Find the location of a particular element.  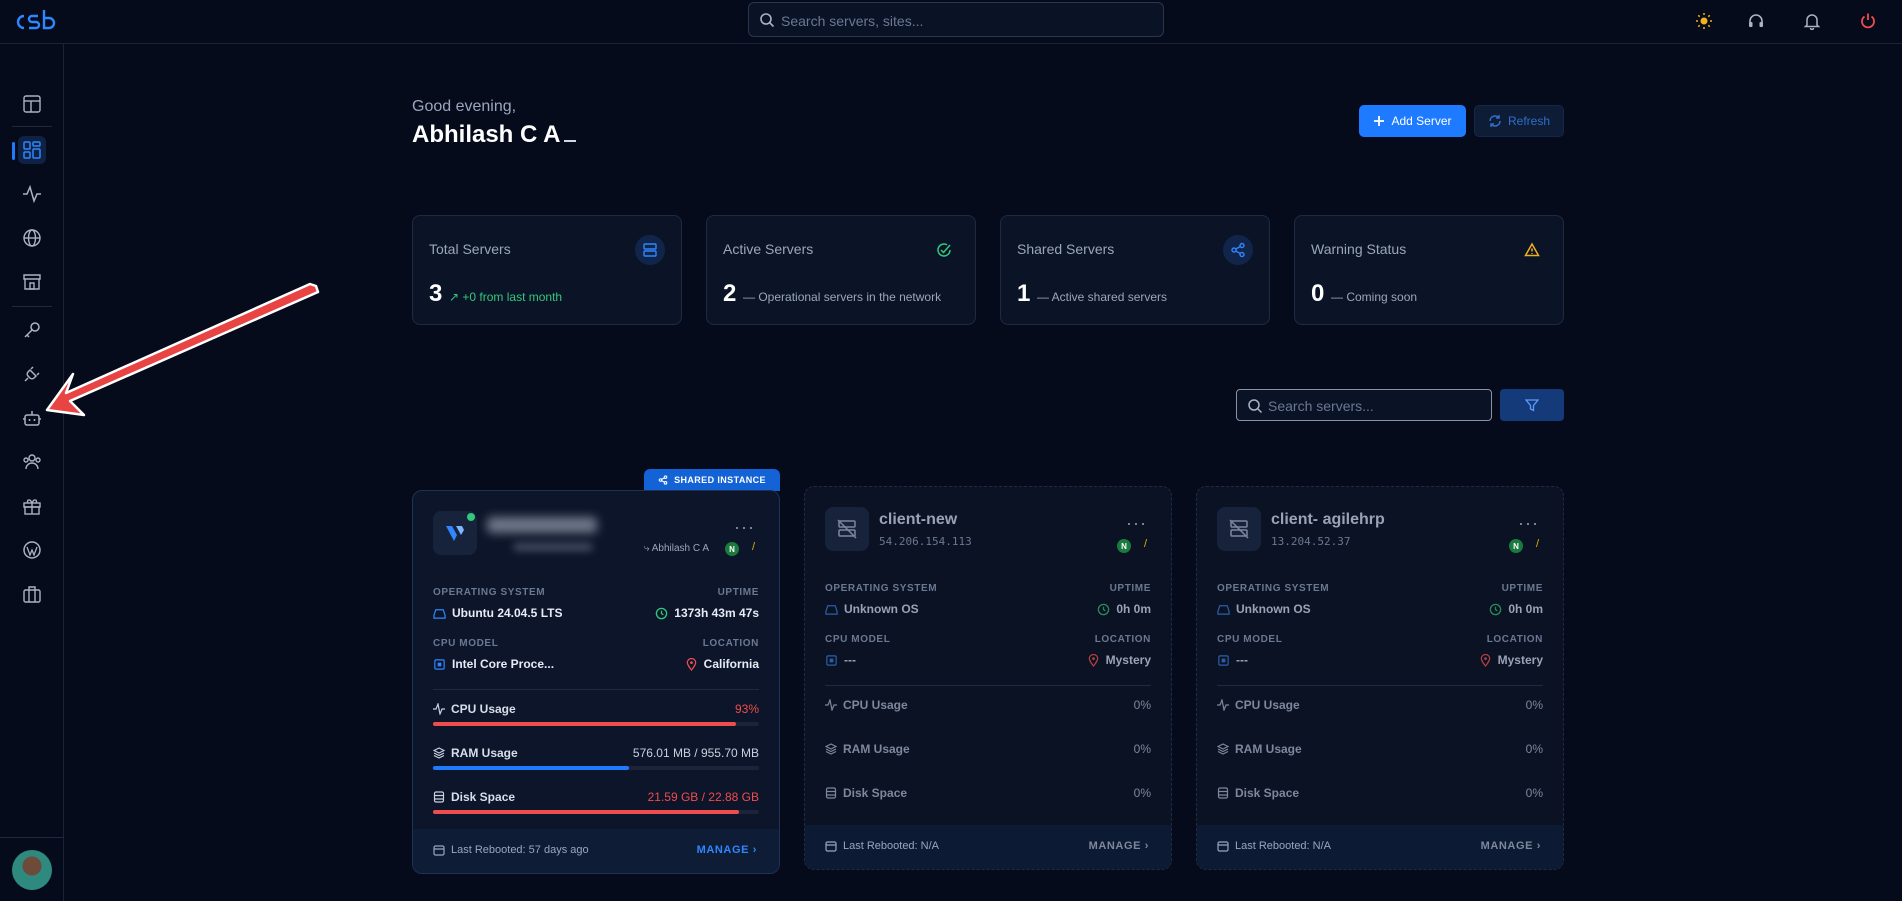

sidebar-plug-icon is located at coordinates (32, 374).